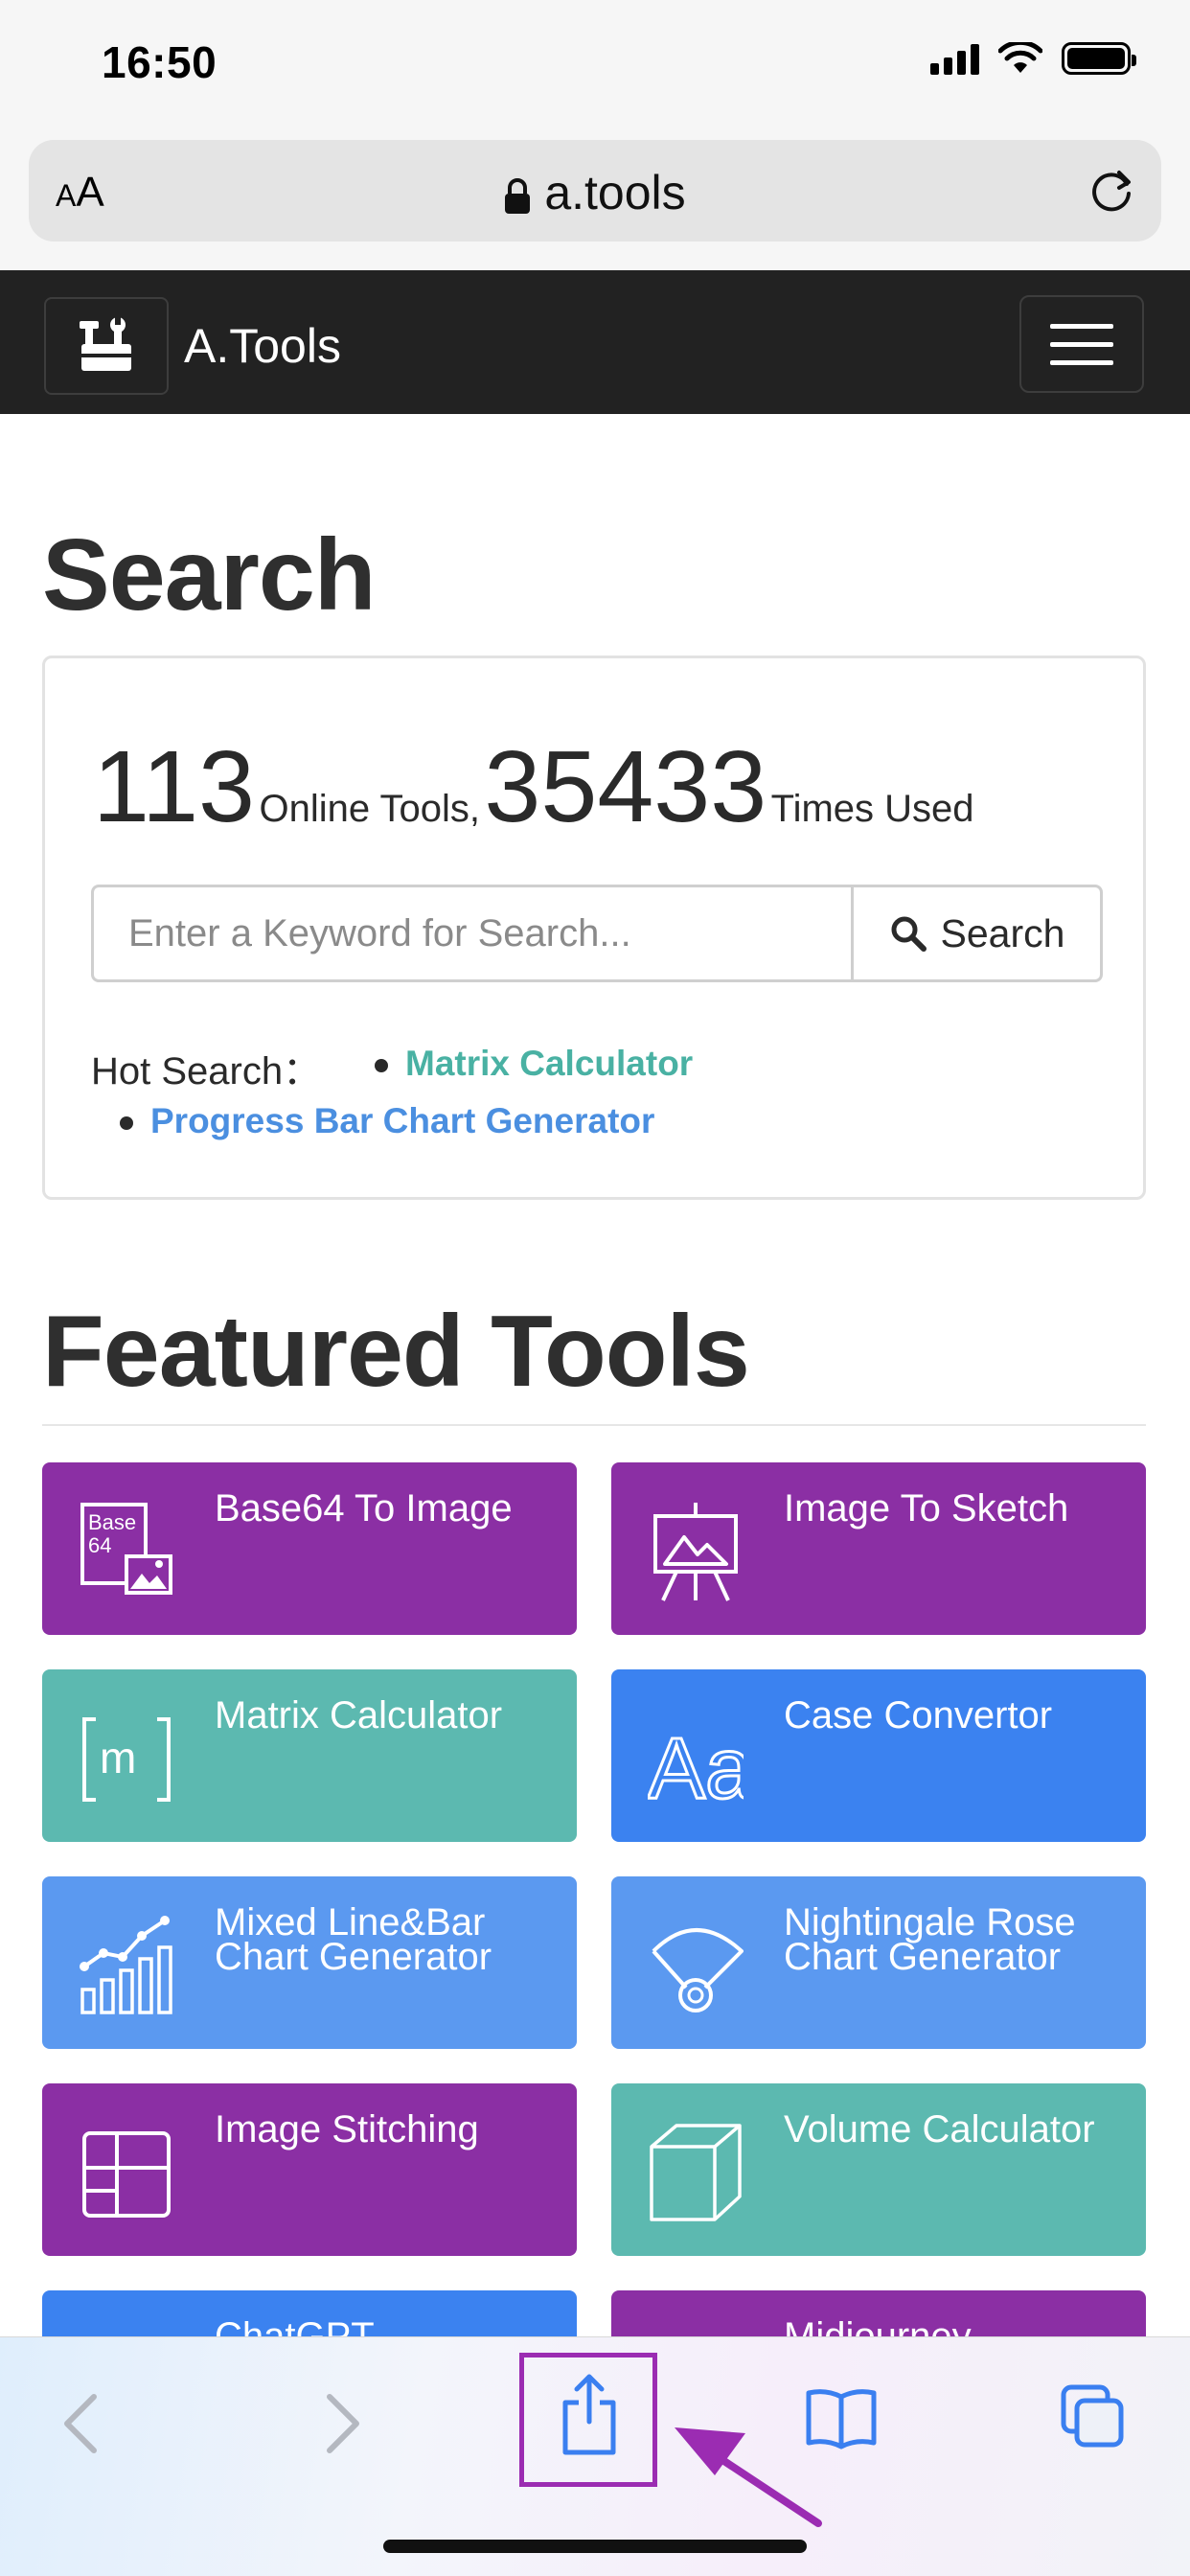  What do you see at coordinates (595, 135) in the screenshot?
I see `safari-top-area: 16:50 AA a.tools` at bounding box center [595, 135].